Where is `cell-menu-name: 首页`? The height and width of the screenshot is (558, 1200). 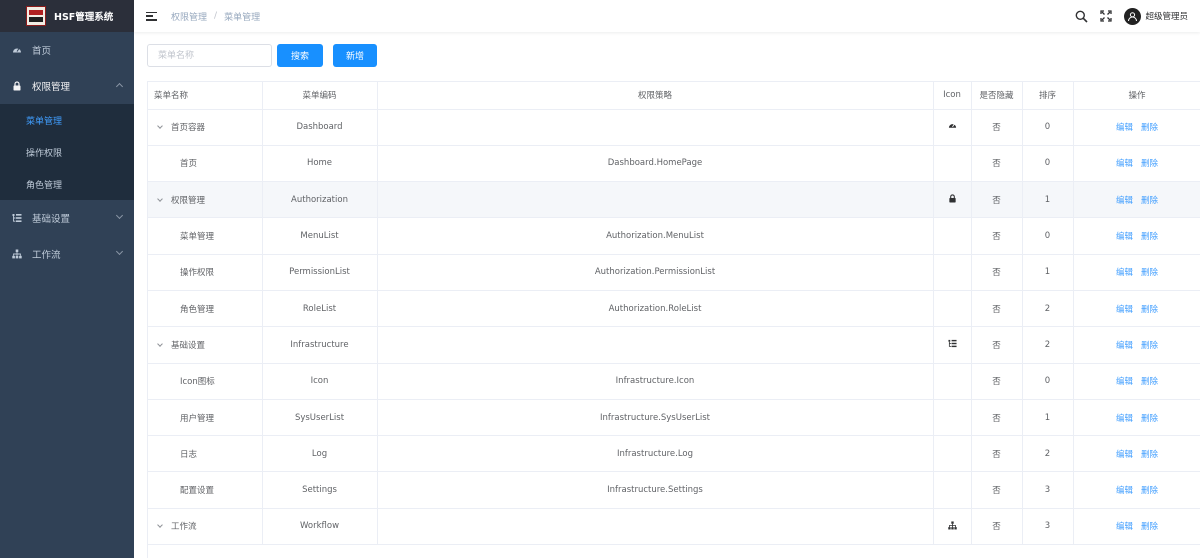 cell-menu-name: 首页 is located at coordinates (205, 164).